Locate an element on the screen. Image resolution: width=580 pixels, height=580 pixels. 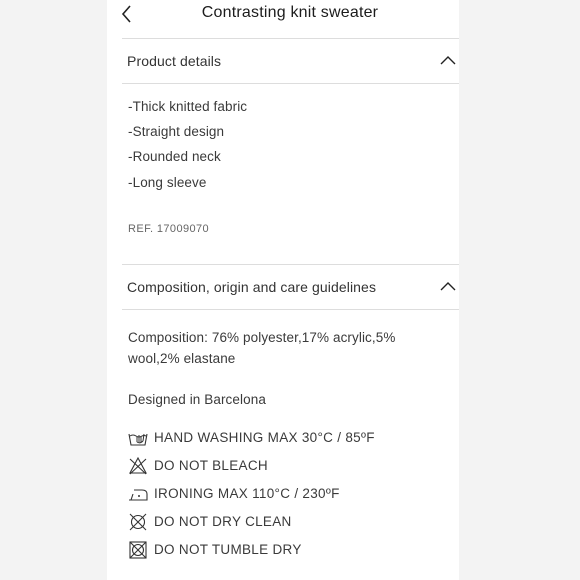
care-item: IRONING MAX 110°C / 230ºF is located at coordinates (288, 495).